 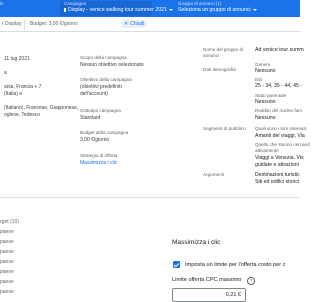 What do you see at coordinates (279, 50) in the screenshot?
I see `ad-group-name-value: Ad venice tour summ` at bounding box center [279, 50].